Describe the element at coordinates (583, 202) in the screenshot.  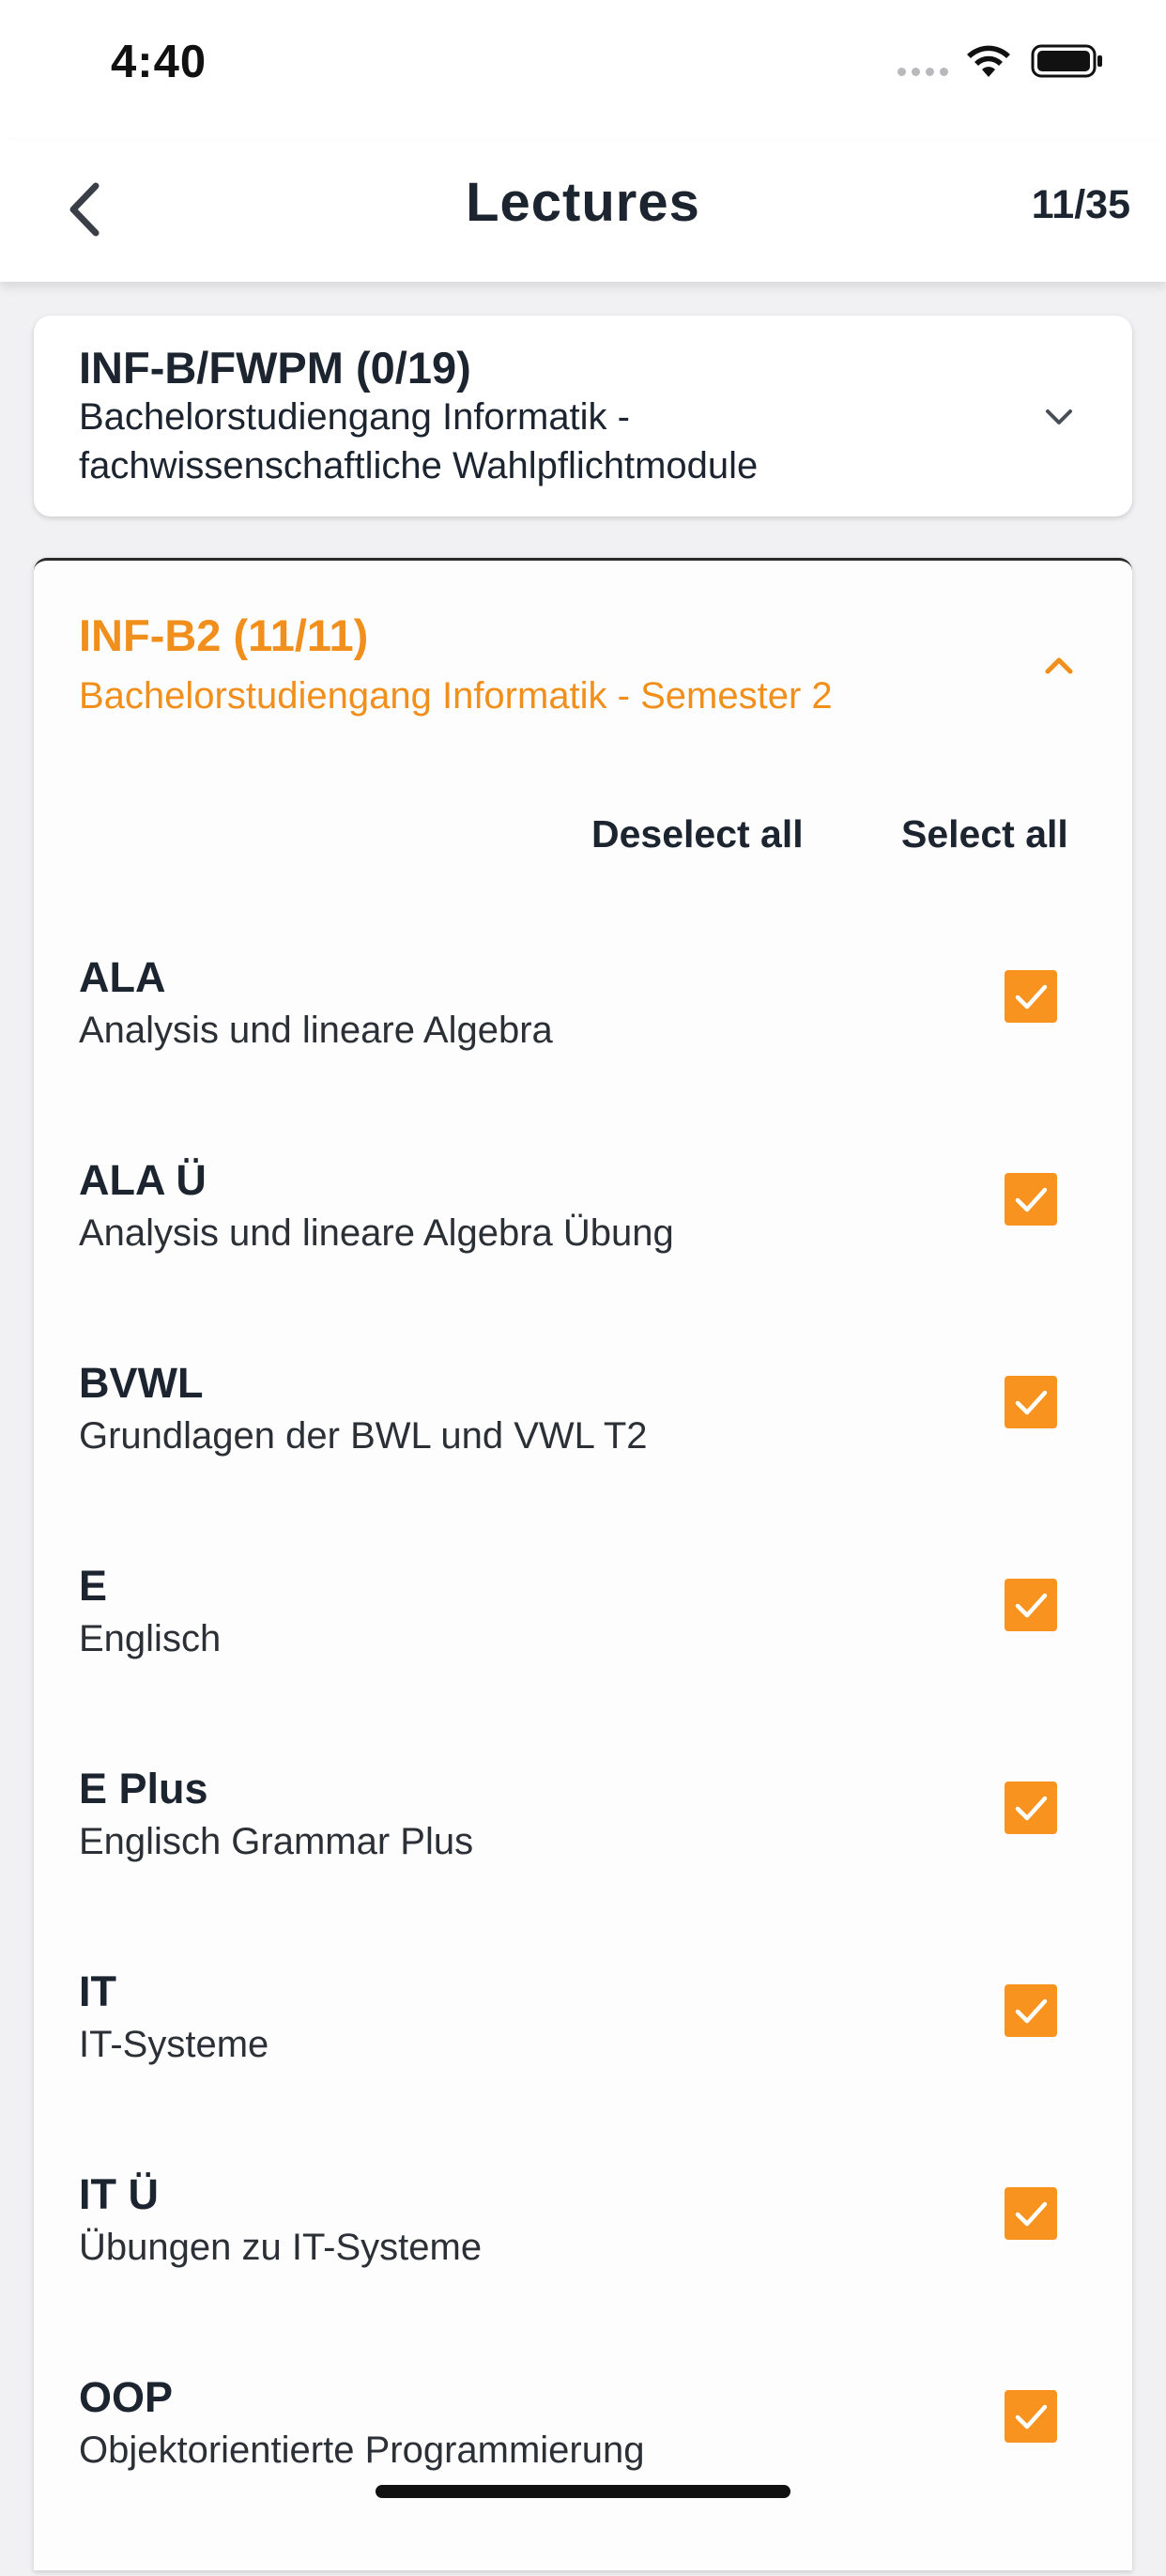
I see `page-title: Lectures` at that location.